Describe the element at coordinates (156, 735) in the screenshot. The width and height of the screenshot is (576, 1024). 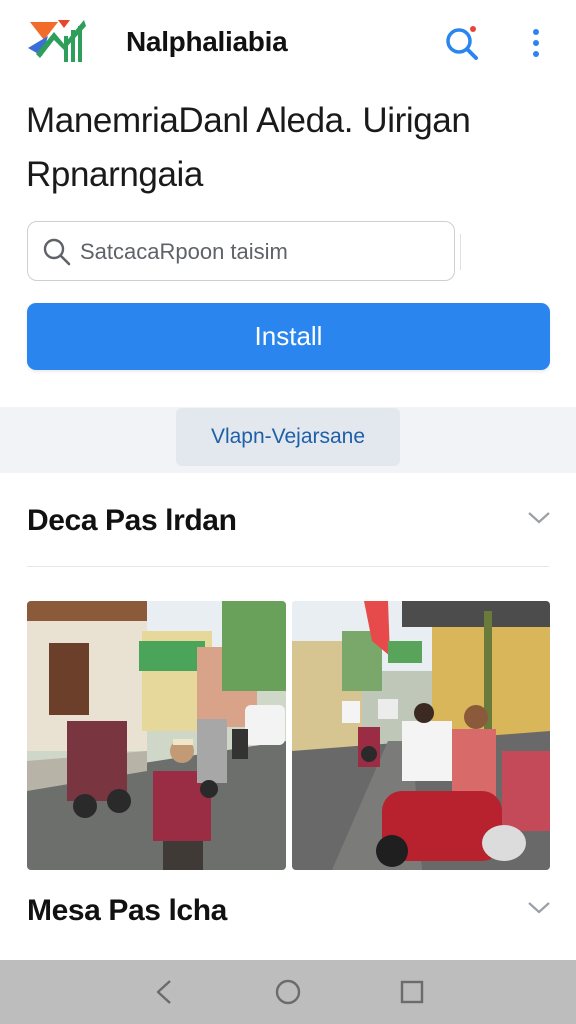
I see `gallery-photo-left` at that location.